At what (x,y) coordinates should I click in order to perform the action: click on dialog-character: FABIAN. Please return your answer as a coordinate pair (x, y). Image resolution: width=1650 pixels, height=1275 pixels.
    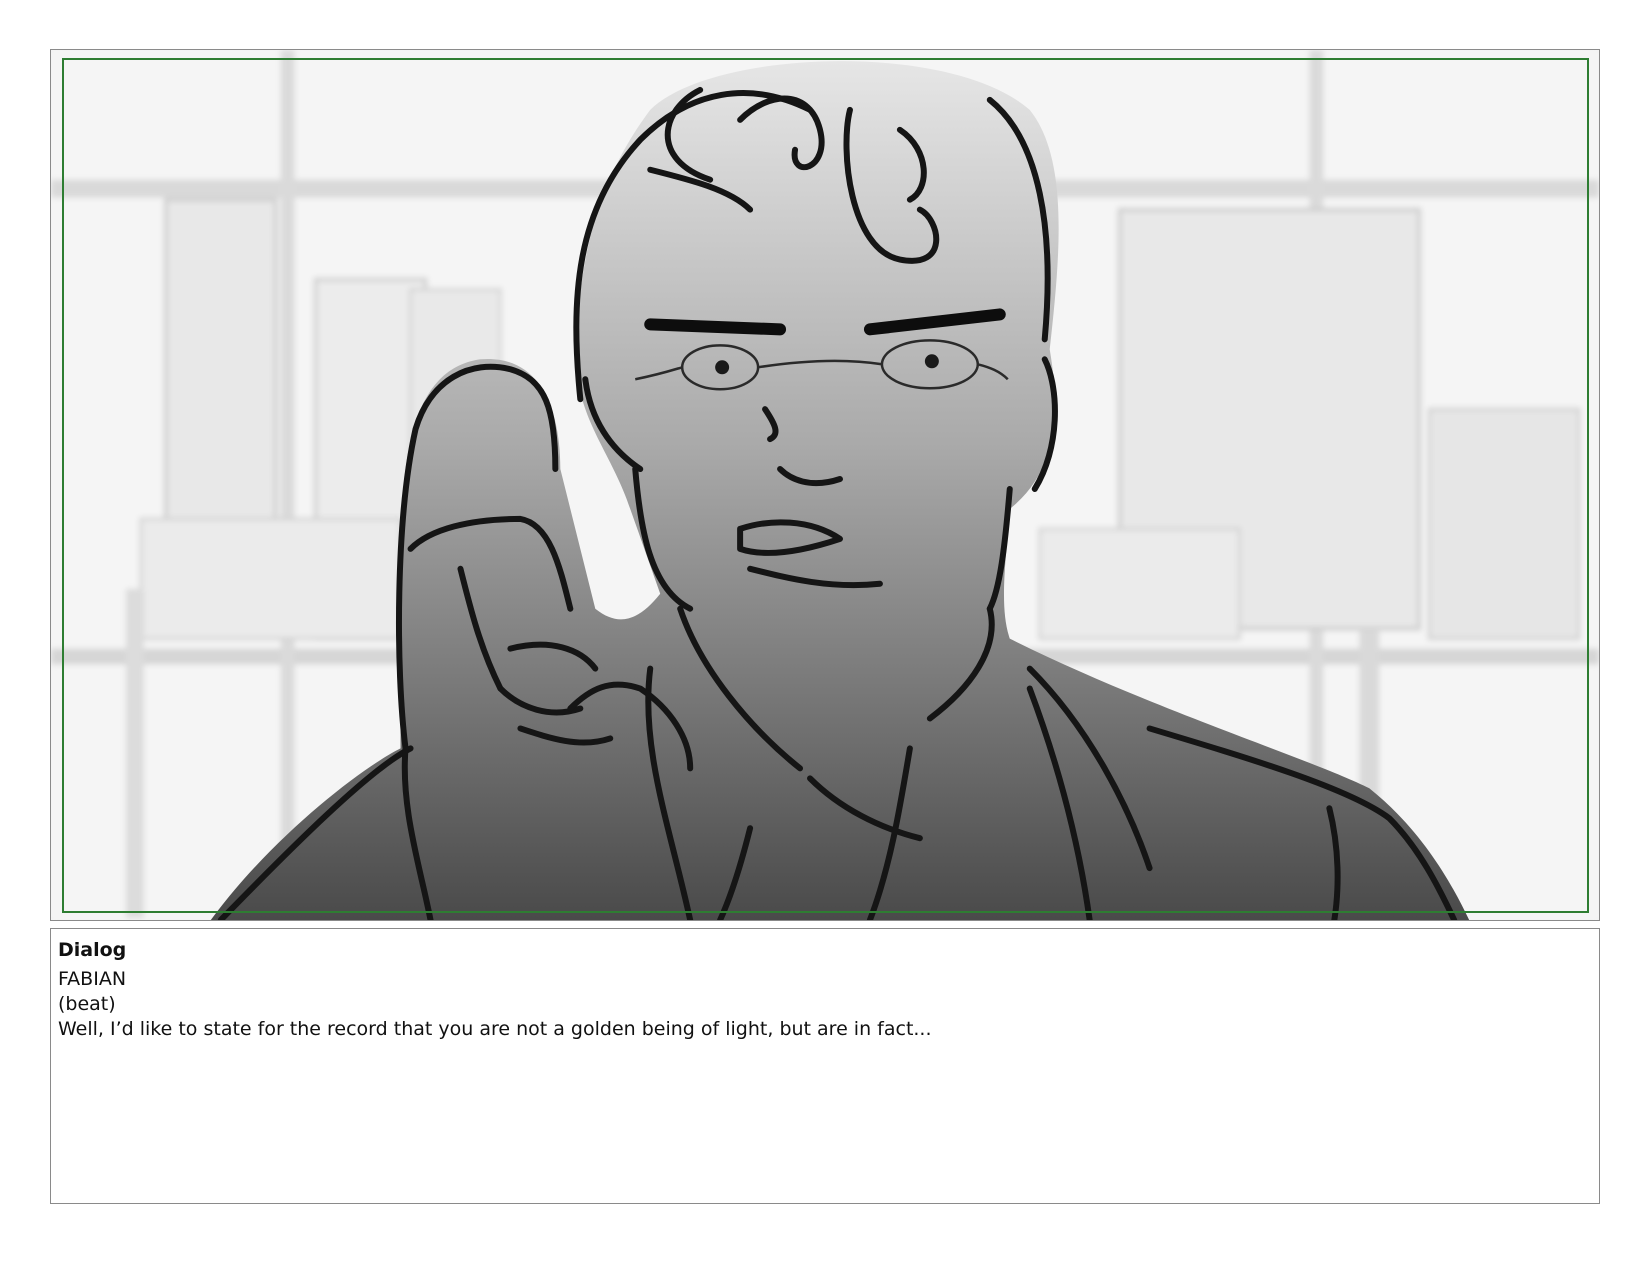
    Looking at the image, I should click on (92, 979).